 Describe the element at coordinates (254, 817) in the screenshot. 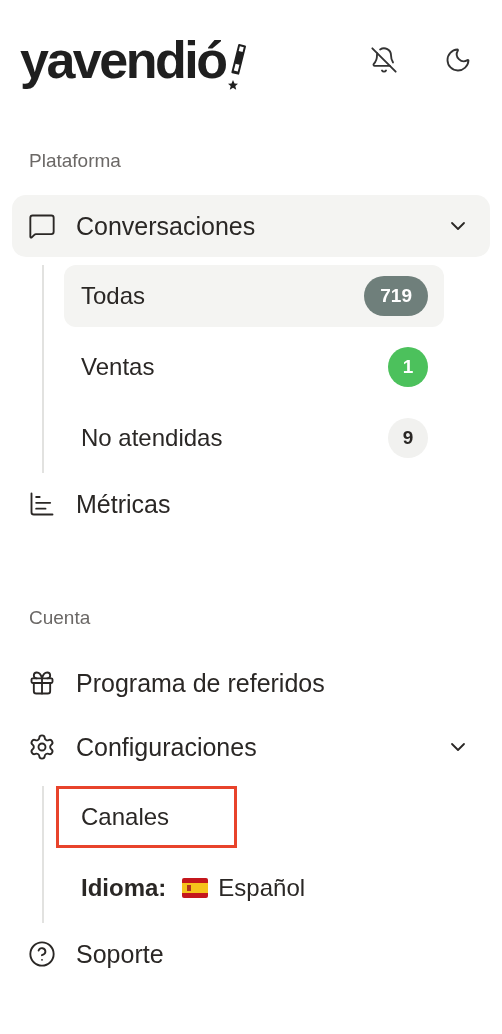

I see `nav-subitem: Canales` at that location.